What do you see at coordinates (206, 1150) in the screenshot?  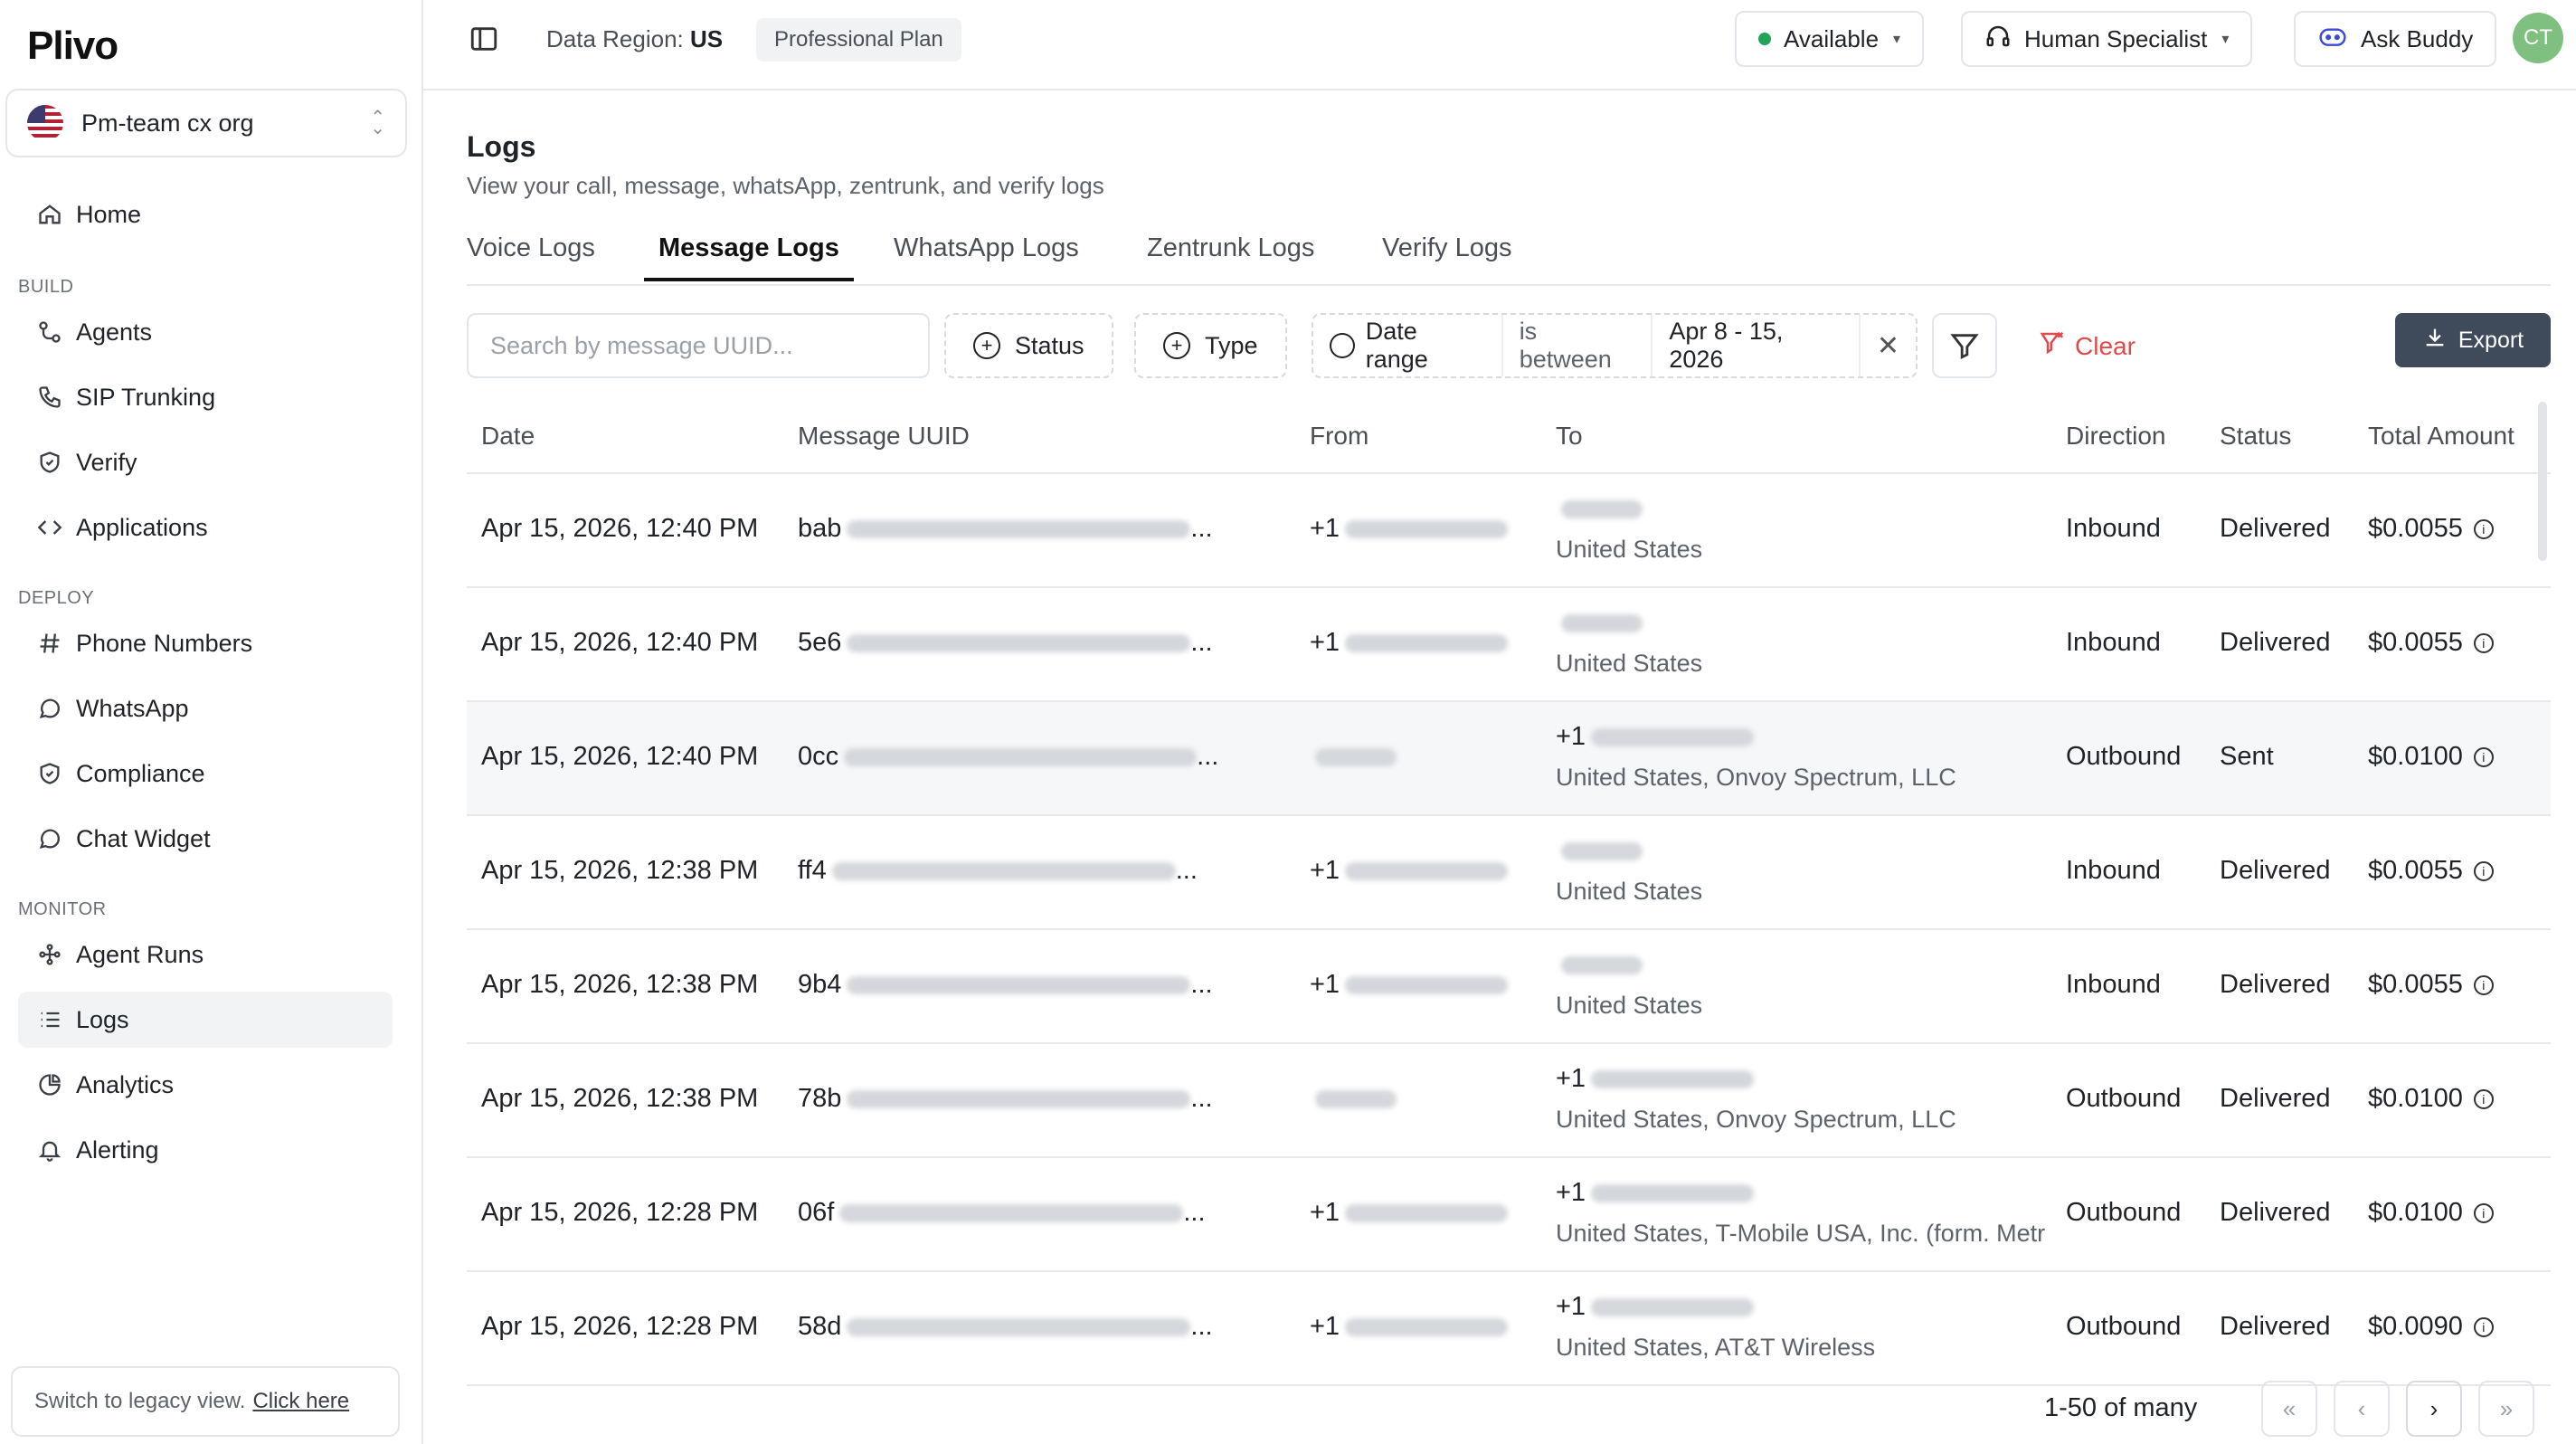 I see `sidebar-item-alerting: Alerting` at bounding box center [206, 1150].